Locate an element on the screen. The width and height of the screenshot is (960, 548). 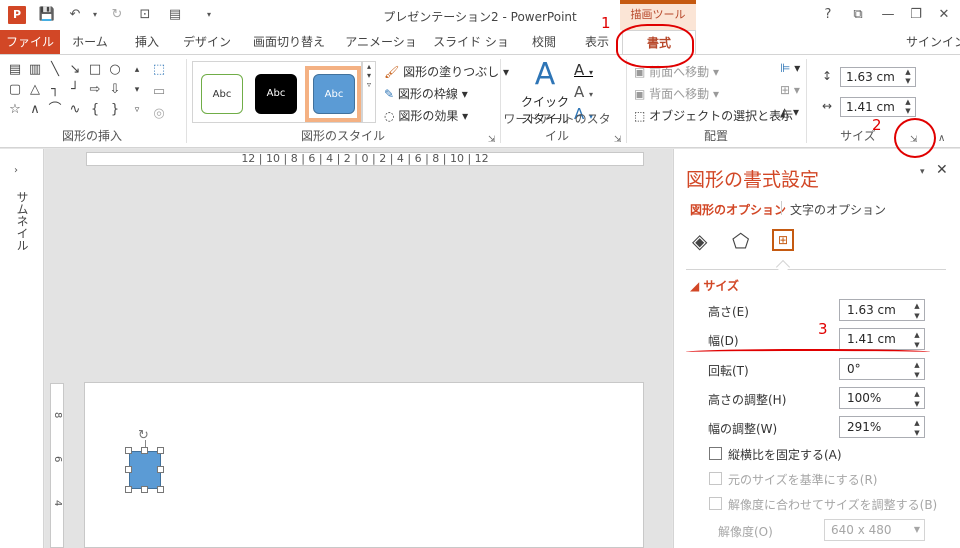
style-sample-dark: Abc is located at coordinates (276, 94).